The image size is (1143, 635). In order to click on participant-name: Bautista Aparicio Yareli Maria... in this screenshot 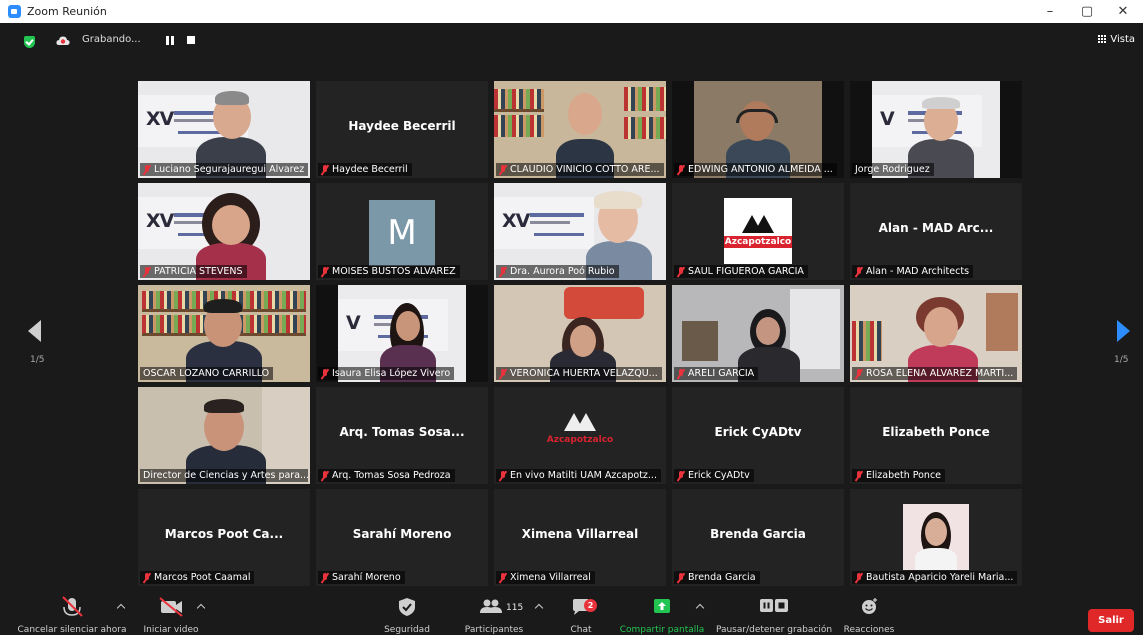, I will do `click(940, 577)`.